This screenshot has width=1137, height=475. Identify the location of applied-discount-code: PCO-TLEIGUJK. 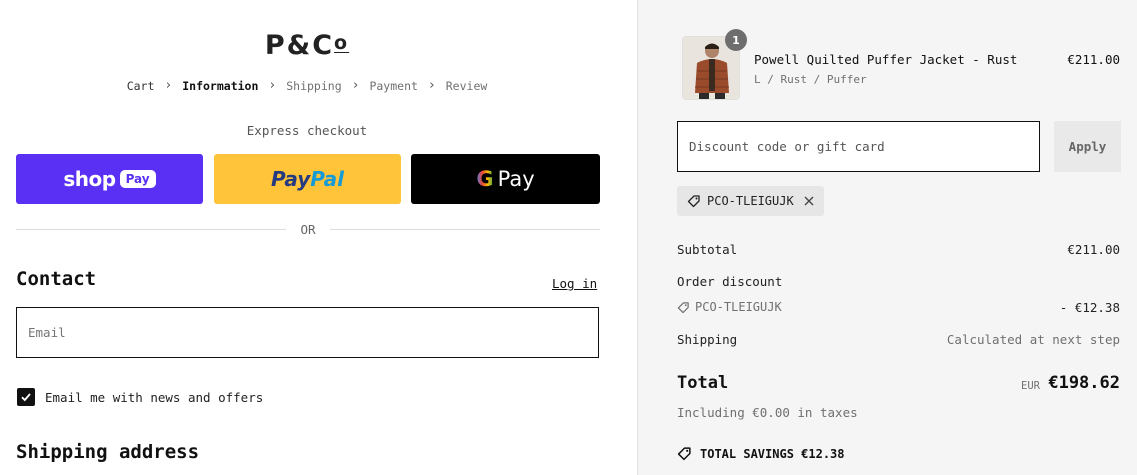
(750, 201).